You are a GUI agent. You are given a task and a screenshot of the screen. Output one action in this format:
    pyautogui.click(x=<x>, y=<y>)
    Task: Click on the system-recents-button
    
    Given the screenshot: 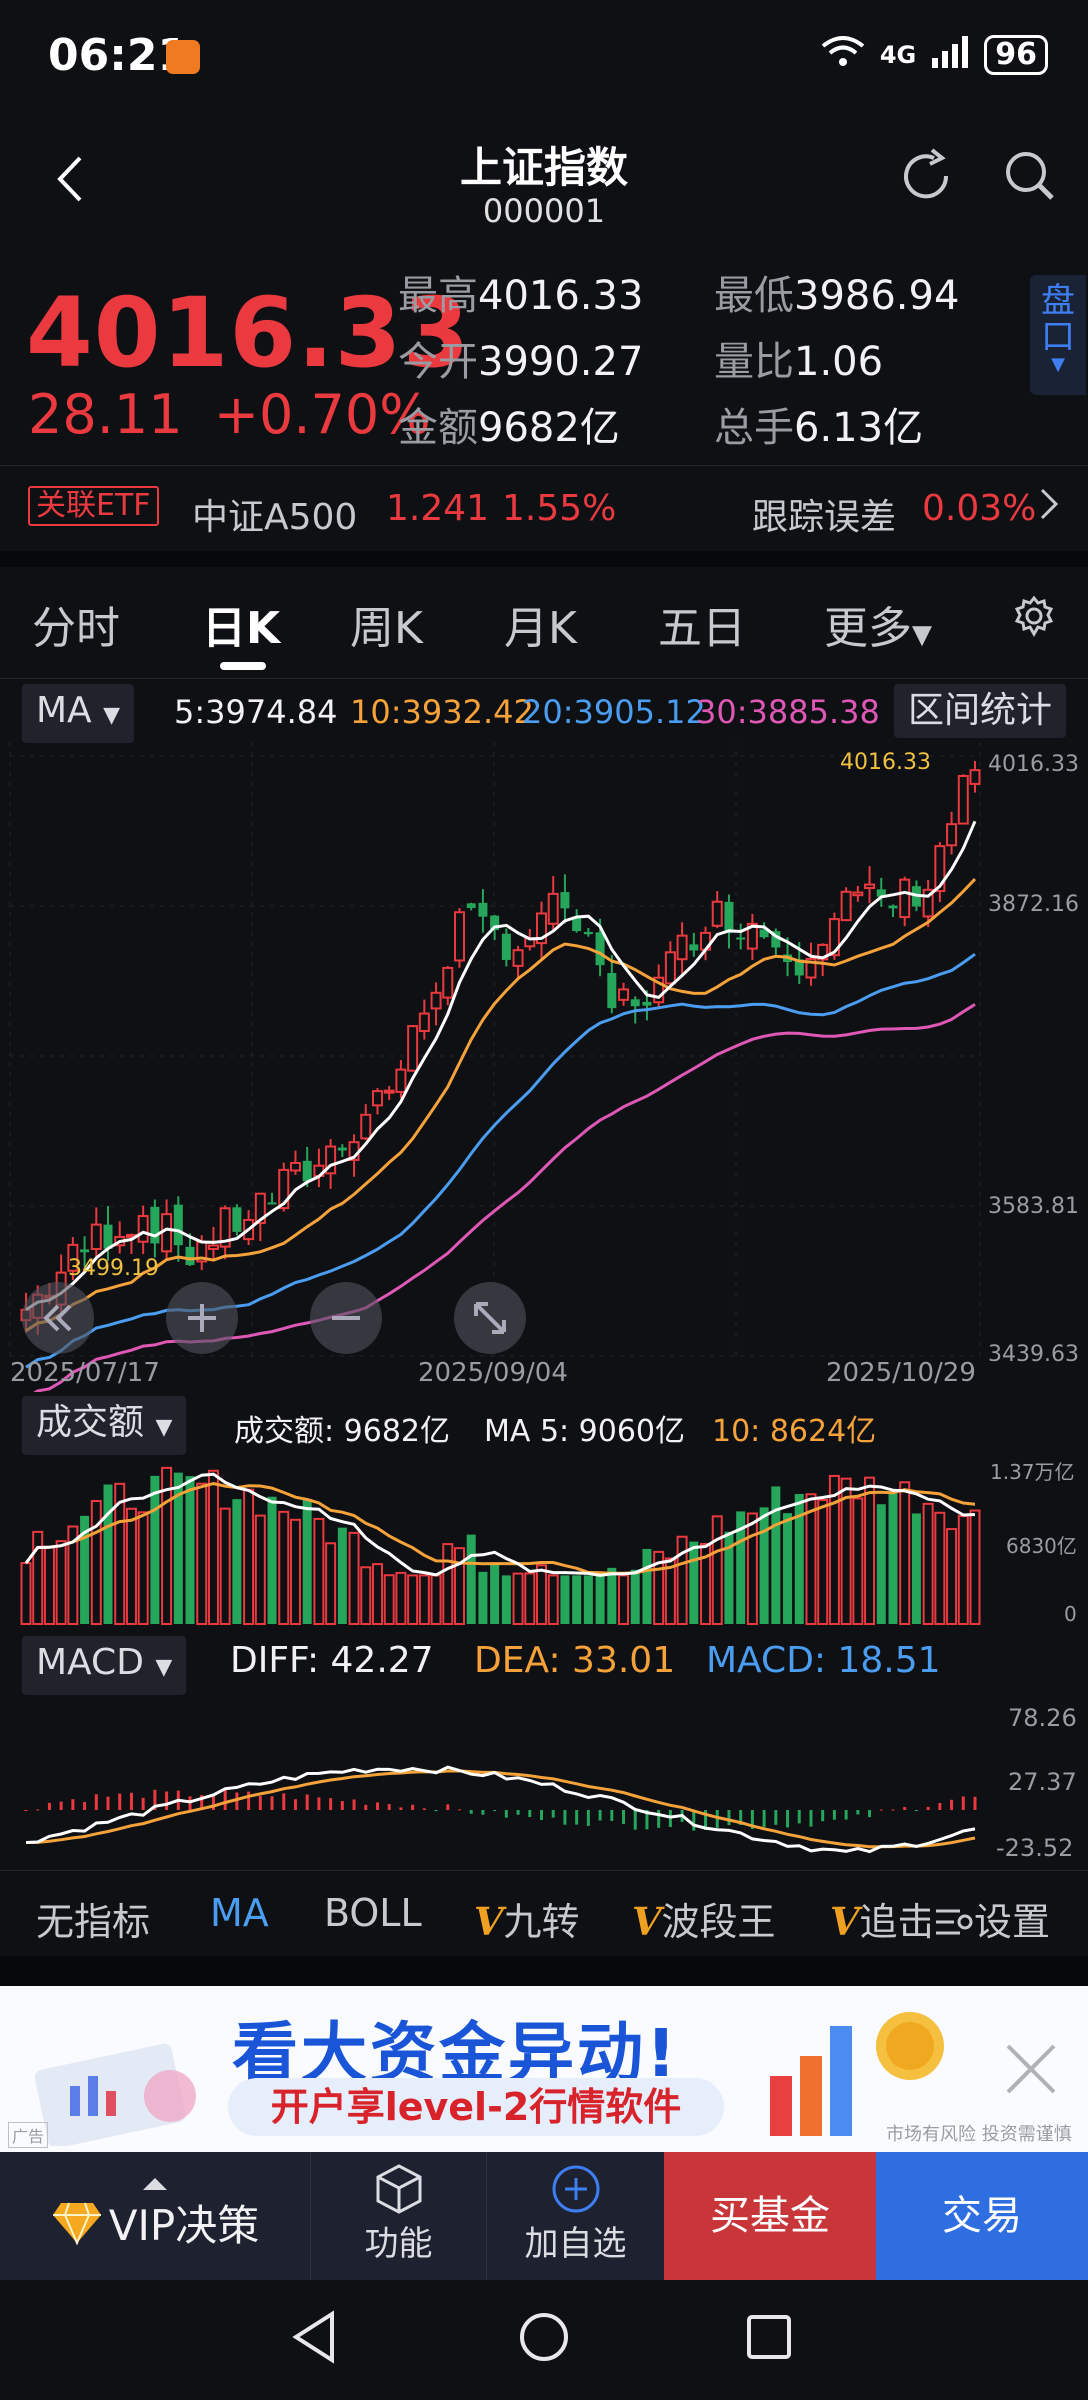 What is the action you would take?
    pyautogui.click(x=769, y=2339)
    